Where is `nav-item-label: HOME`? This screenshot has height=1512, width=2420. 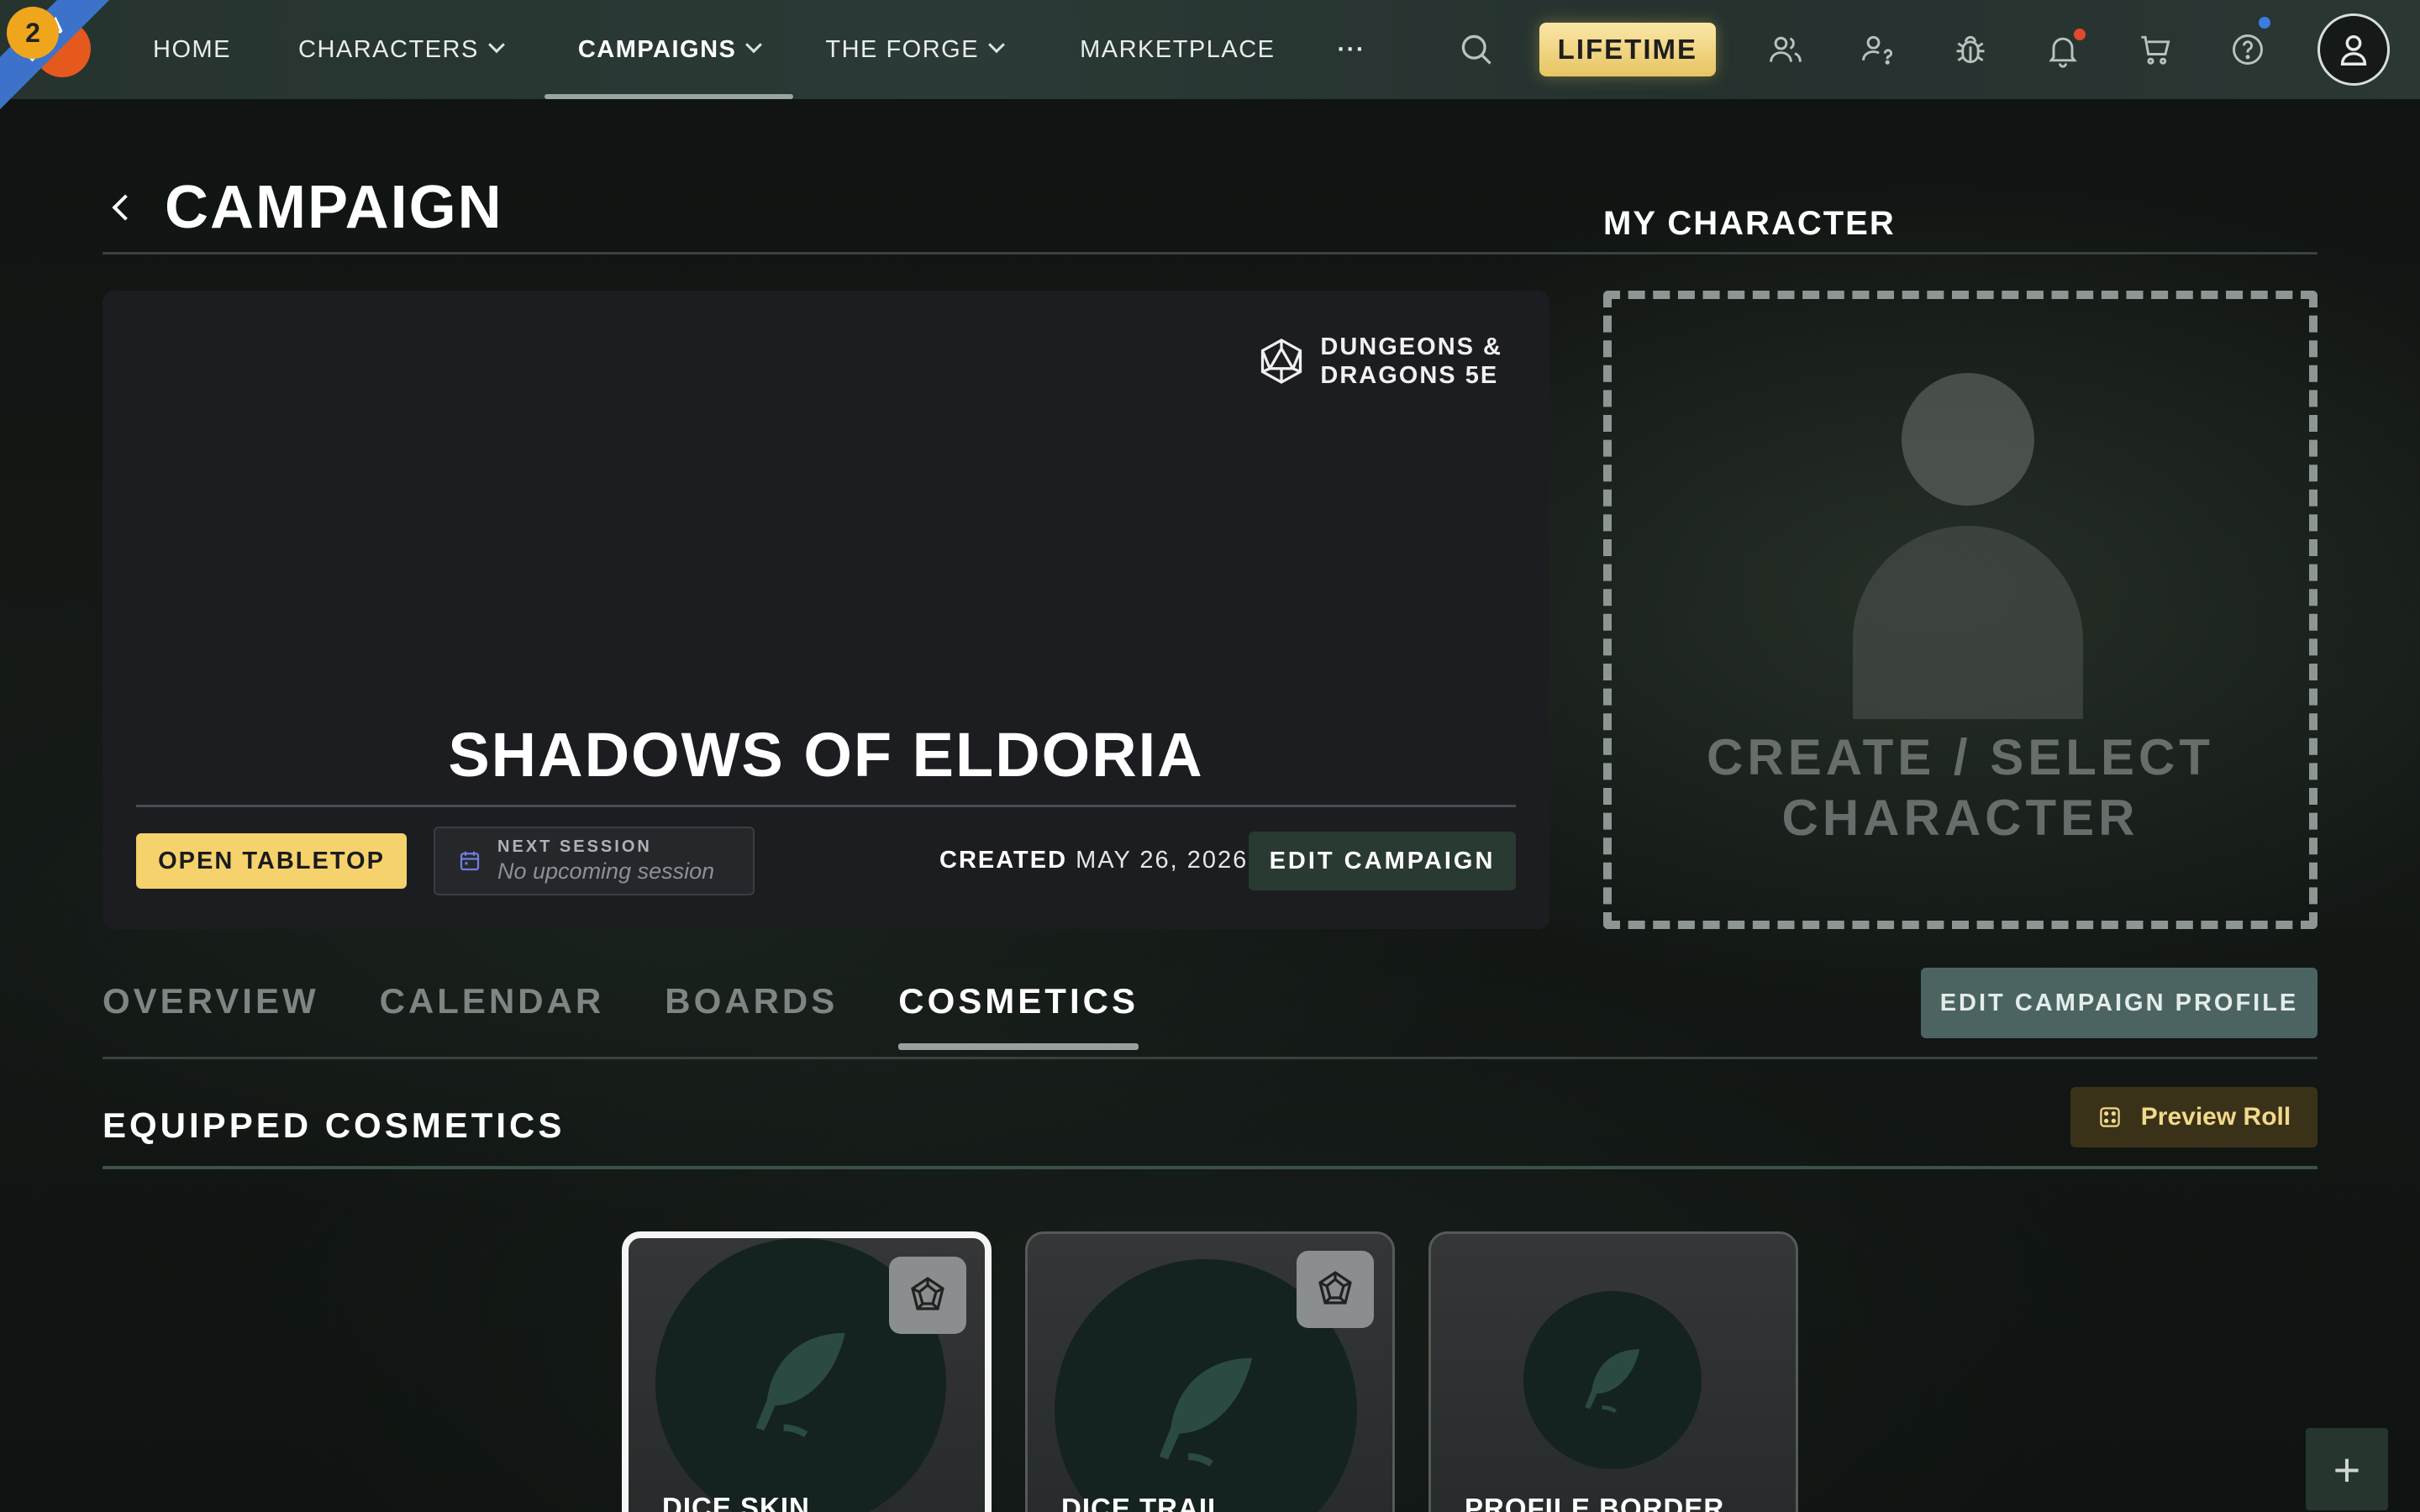 nav-item-label: HOME is located at coordinates (192, 49).